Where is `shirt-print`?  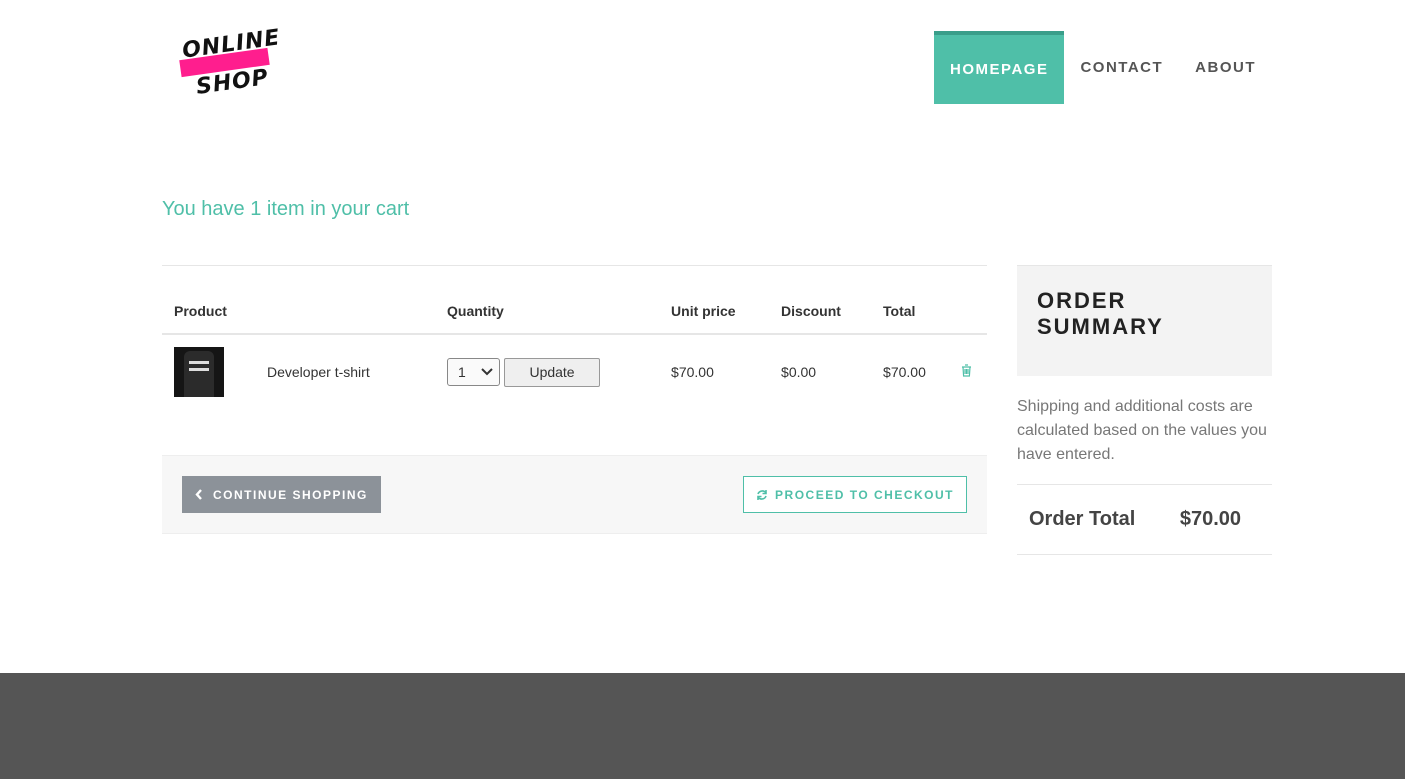
shirt-print is located at coordinates (199, 366).